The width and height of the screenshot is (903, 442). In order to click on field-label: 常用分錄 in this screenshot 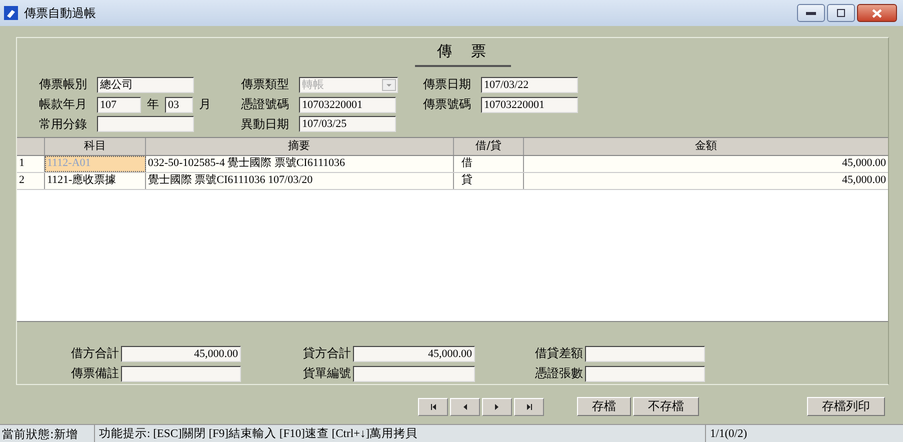, I will do `click(63, 124)`.